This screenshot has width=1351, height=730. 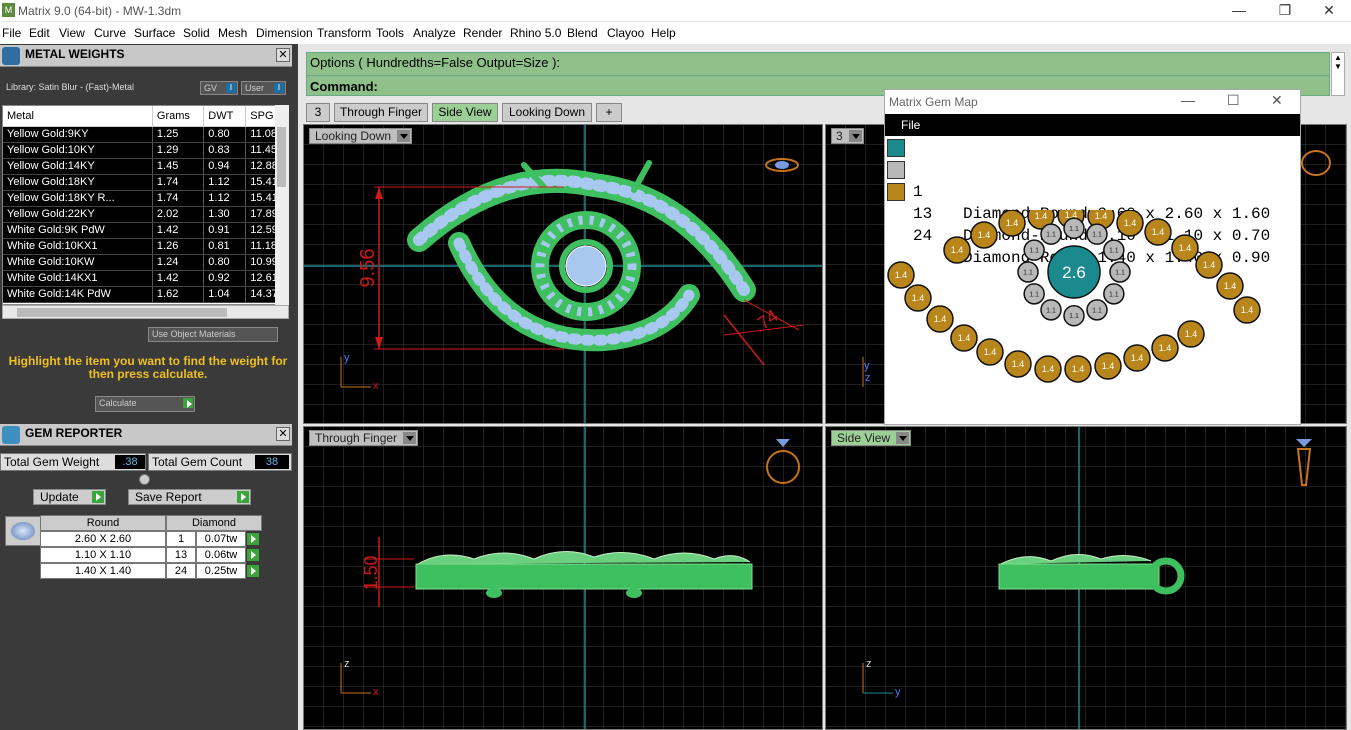 What do you see at coordinates (547, 112) in the screenshot?
I see `tab-looking-down: Looking Down` at bounding box center [547, 112].